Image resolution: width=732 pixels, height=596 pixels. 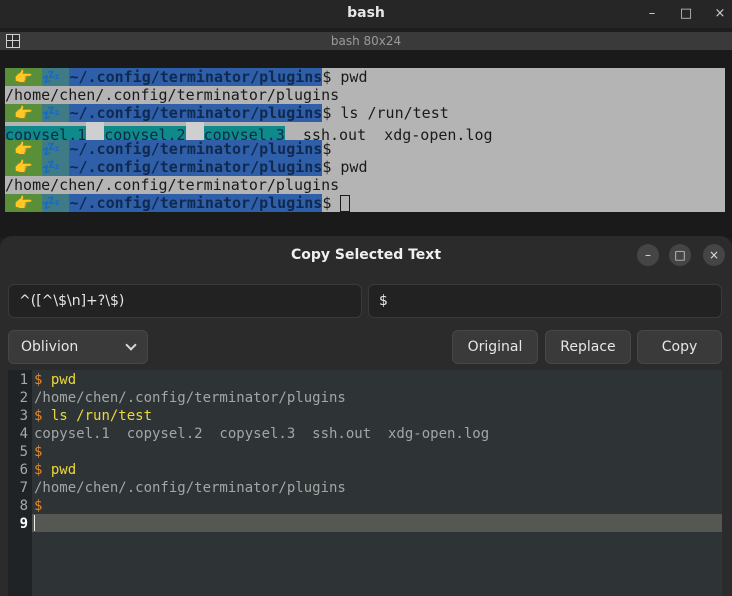 I want to click on pattern-input, so click(x=185, y=301).